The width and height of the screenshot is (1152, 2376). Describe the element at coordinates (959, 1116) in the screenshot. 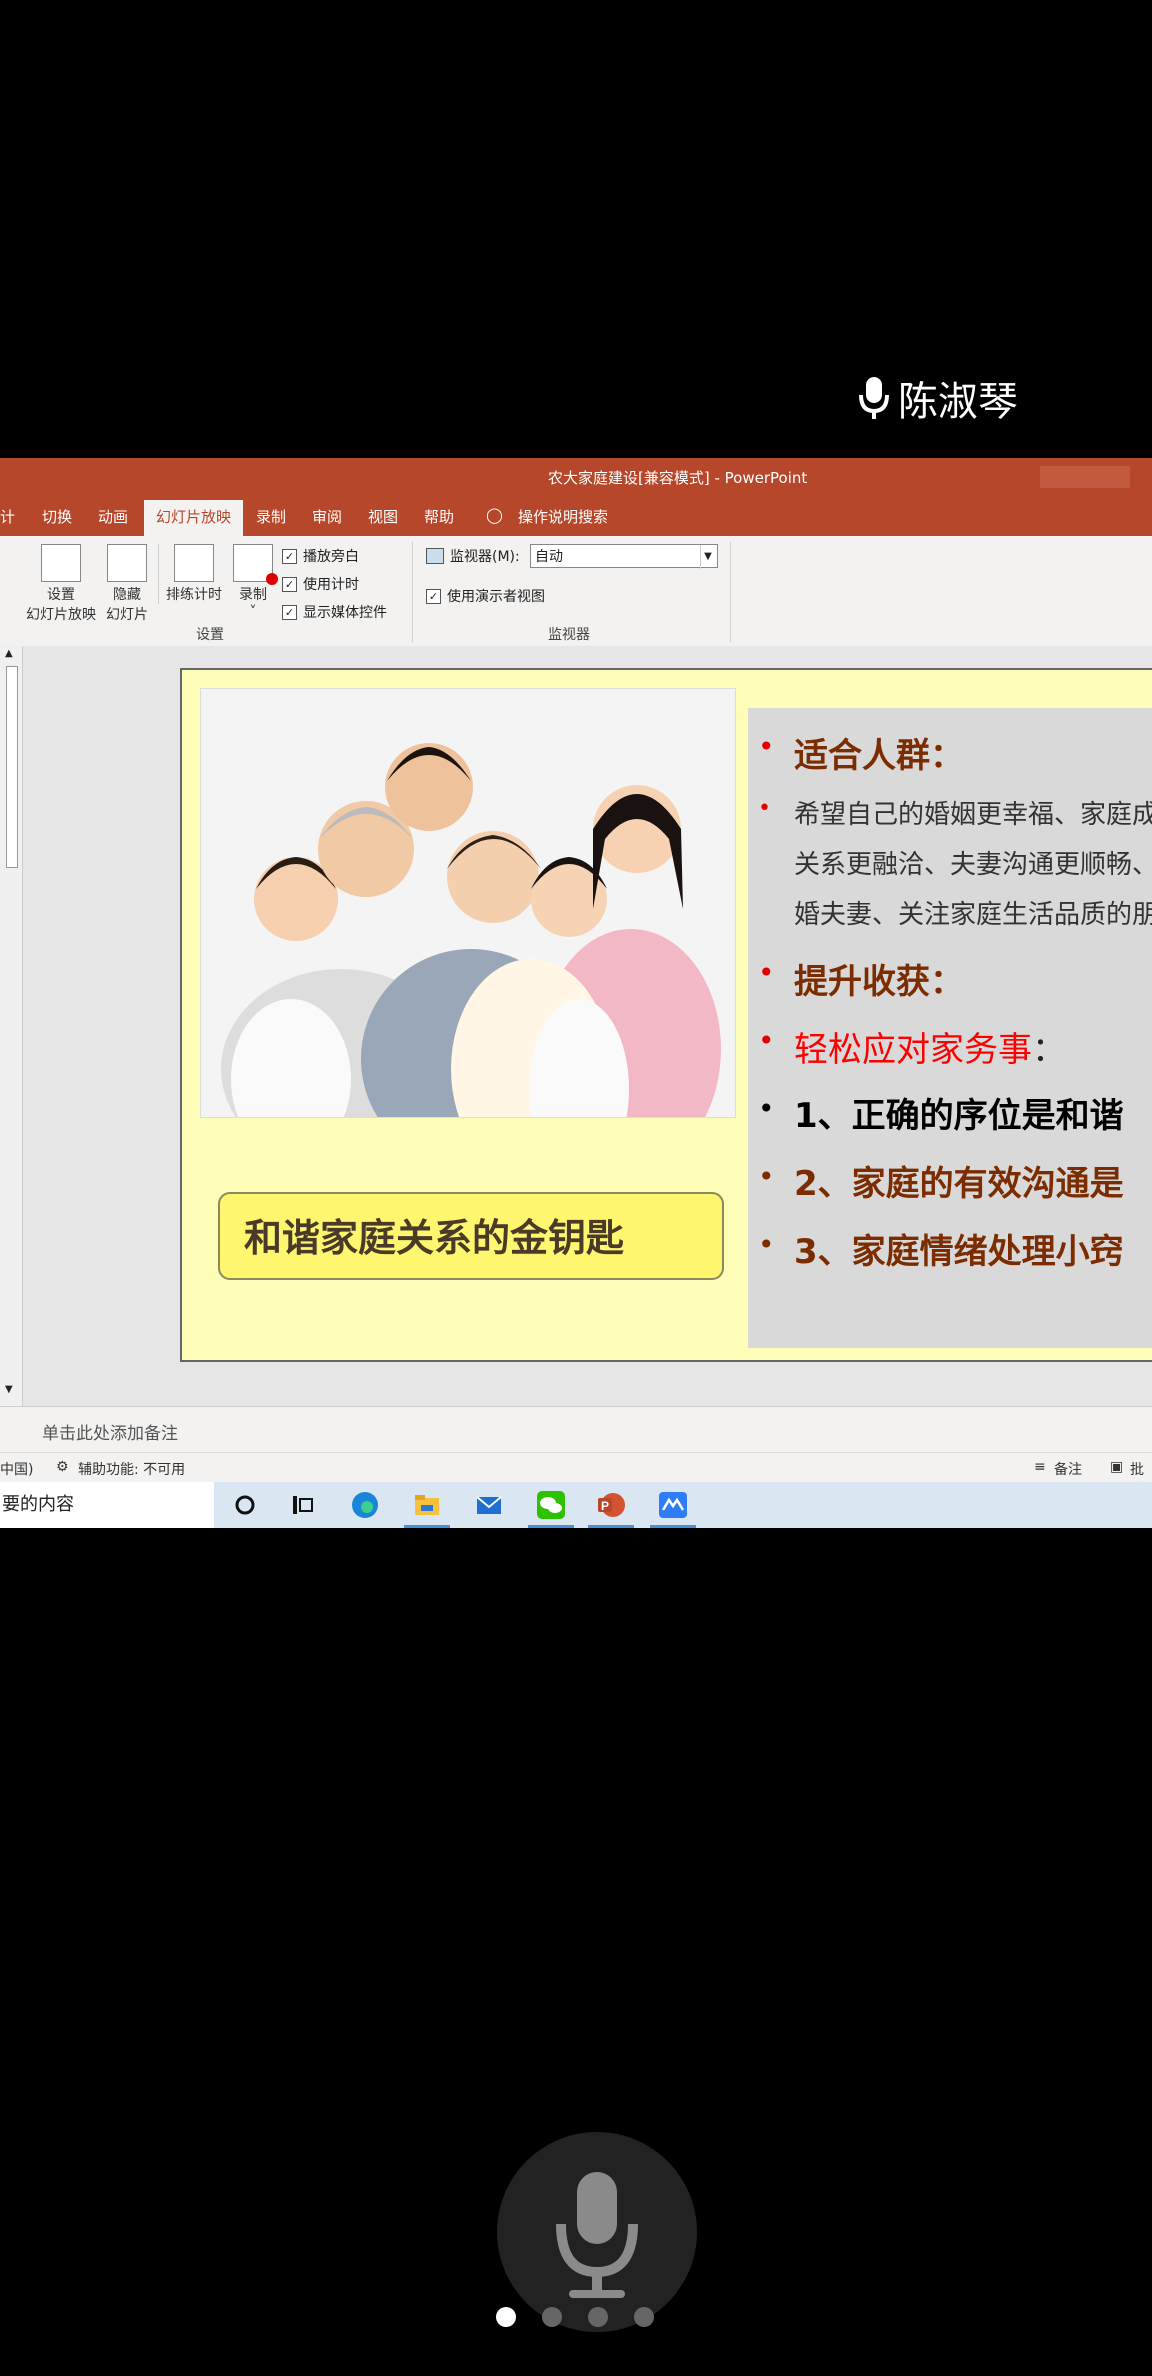

I see `line-point-1: 1、正确的序位是和谐` at that location.